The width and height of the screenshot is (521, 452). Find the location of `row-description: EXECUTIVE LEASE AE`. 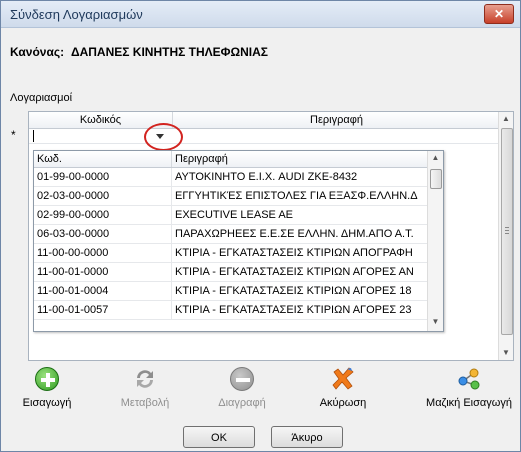

row-description: EXECUTIVE LEASE AE is located at coordinates (234, 215).